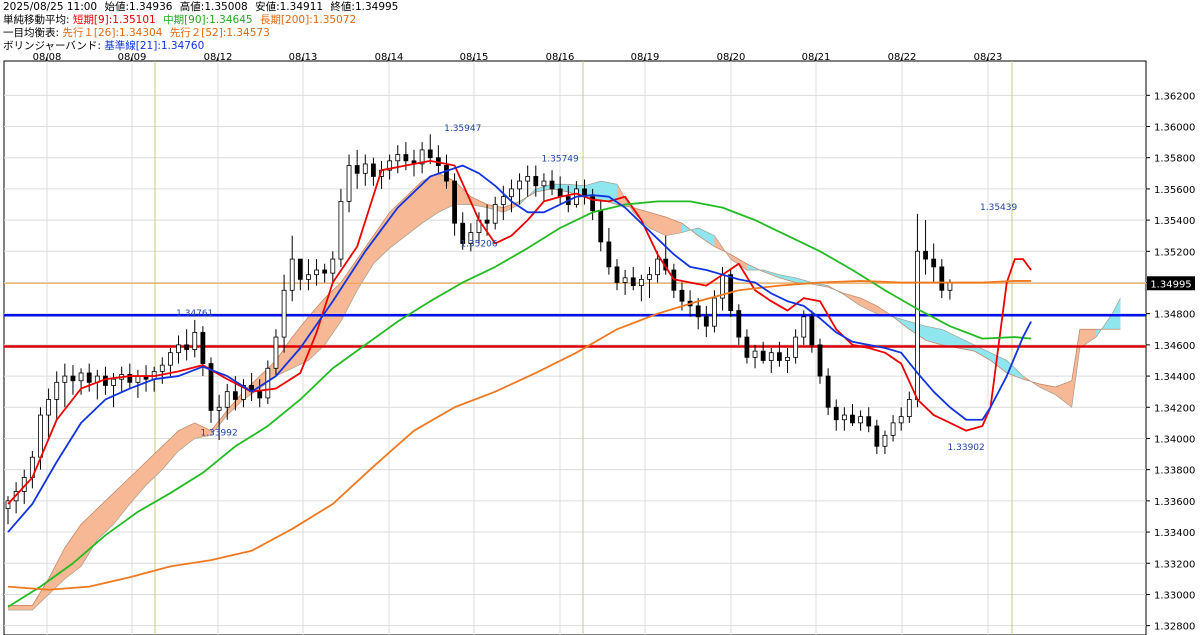 This screenshot has width=1200, height=635. I want to click on datetime: 2025/08/25 11:00, so click(50, 7).